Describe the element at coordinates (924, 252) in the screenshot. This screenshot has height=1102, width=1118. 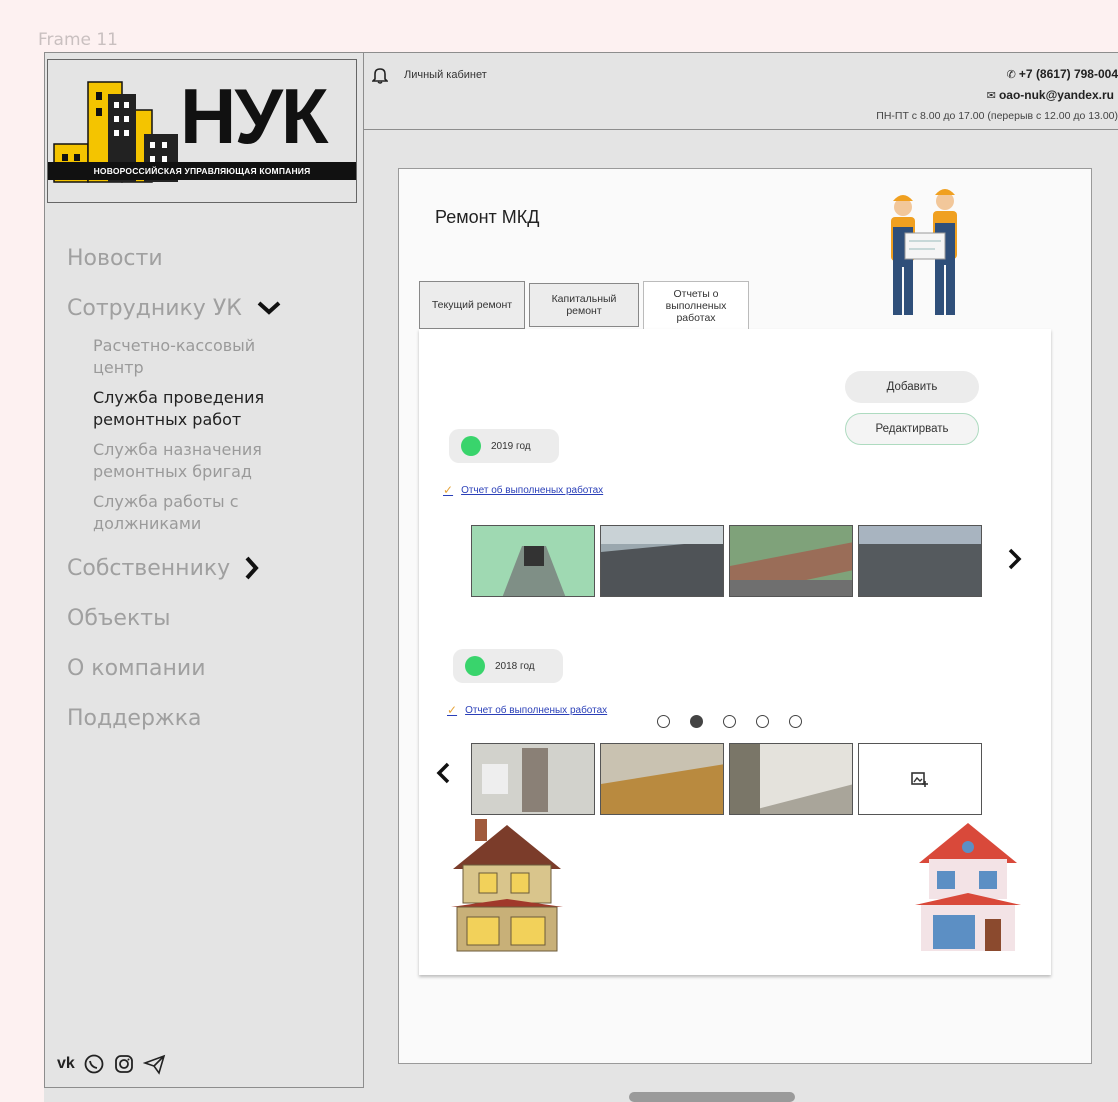
I see `workers-illustration-icon` at that location.